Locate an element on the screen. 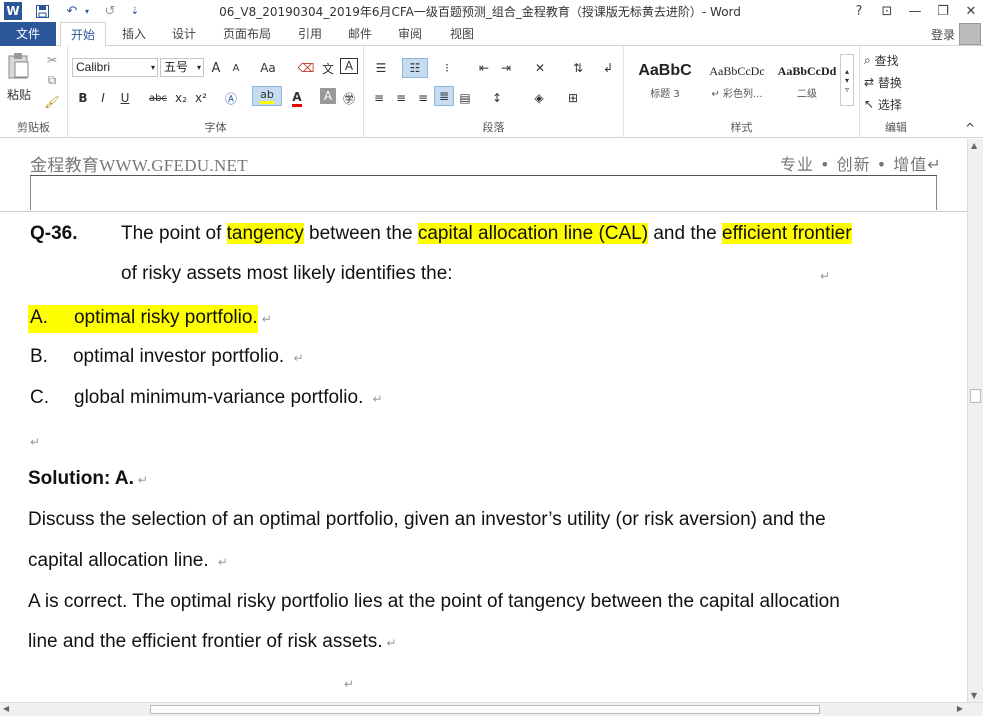  cut-icon: ✂ is located at coordinates (52, 60).